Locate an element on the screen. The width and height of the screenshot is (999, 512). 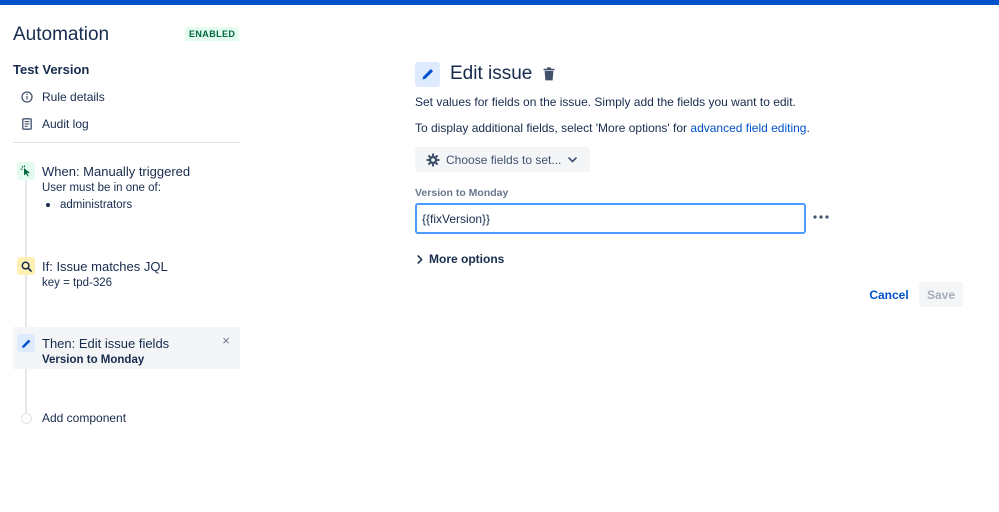
sidebar-divider is located at coordinates (126, 142).